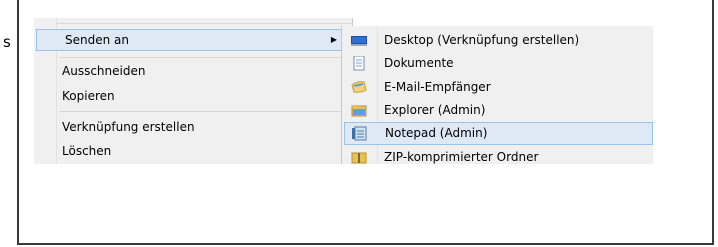  Describe the element at coordinates (419, 63) in the screenshot. I see `submenu-item-label: Dokumente` at that location.